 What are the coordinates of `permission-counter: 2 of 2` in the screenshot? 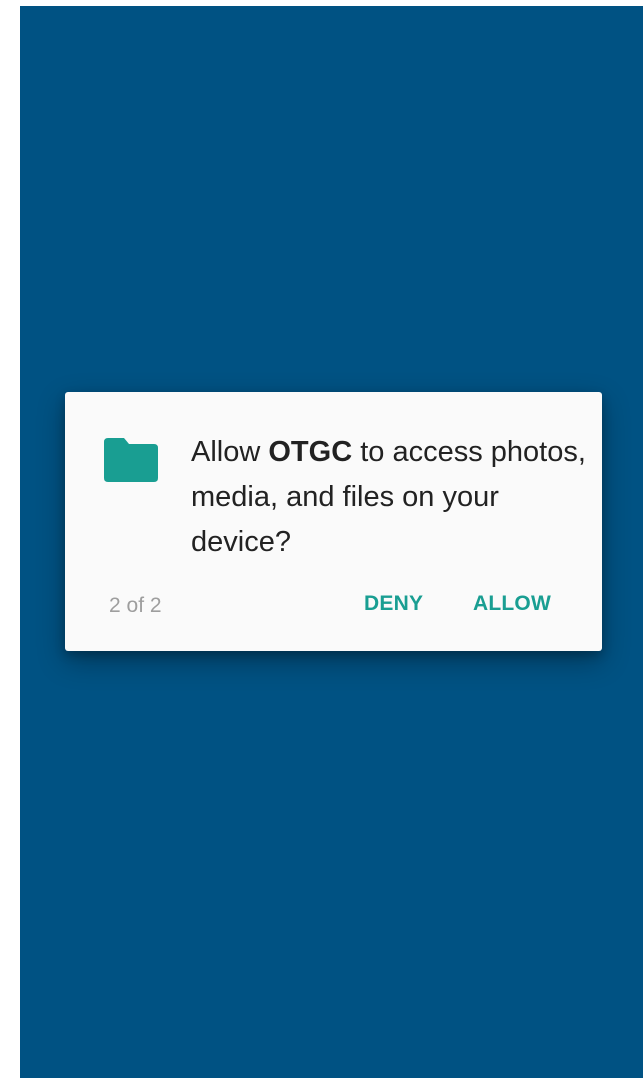 It's located at (135, 605).